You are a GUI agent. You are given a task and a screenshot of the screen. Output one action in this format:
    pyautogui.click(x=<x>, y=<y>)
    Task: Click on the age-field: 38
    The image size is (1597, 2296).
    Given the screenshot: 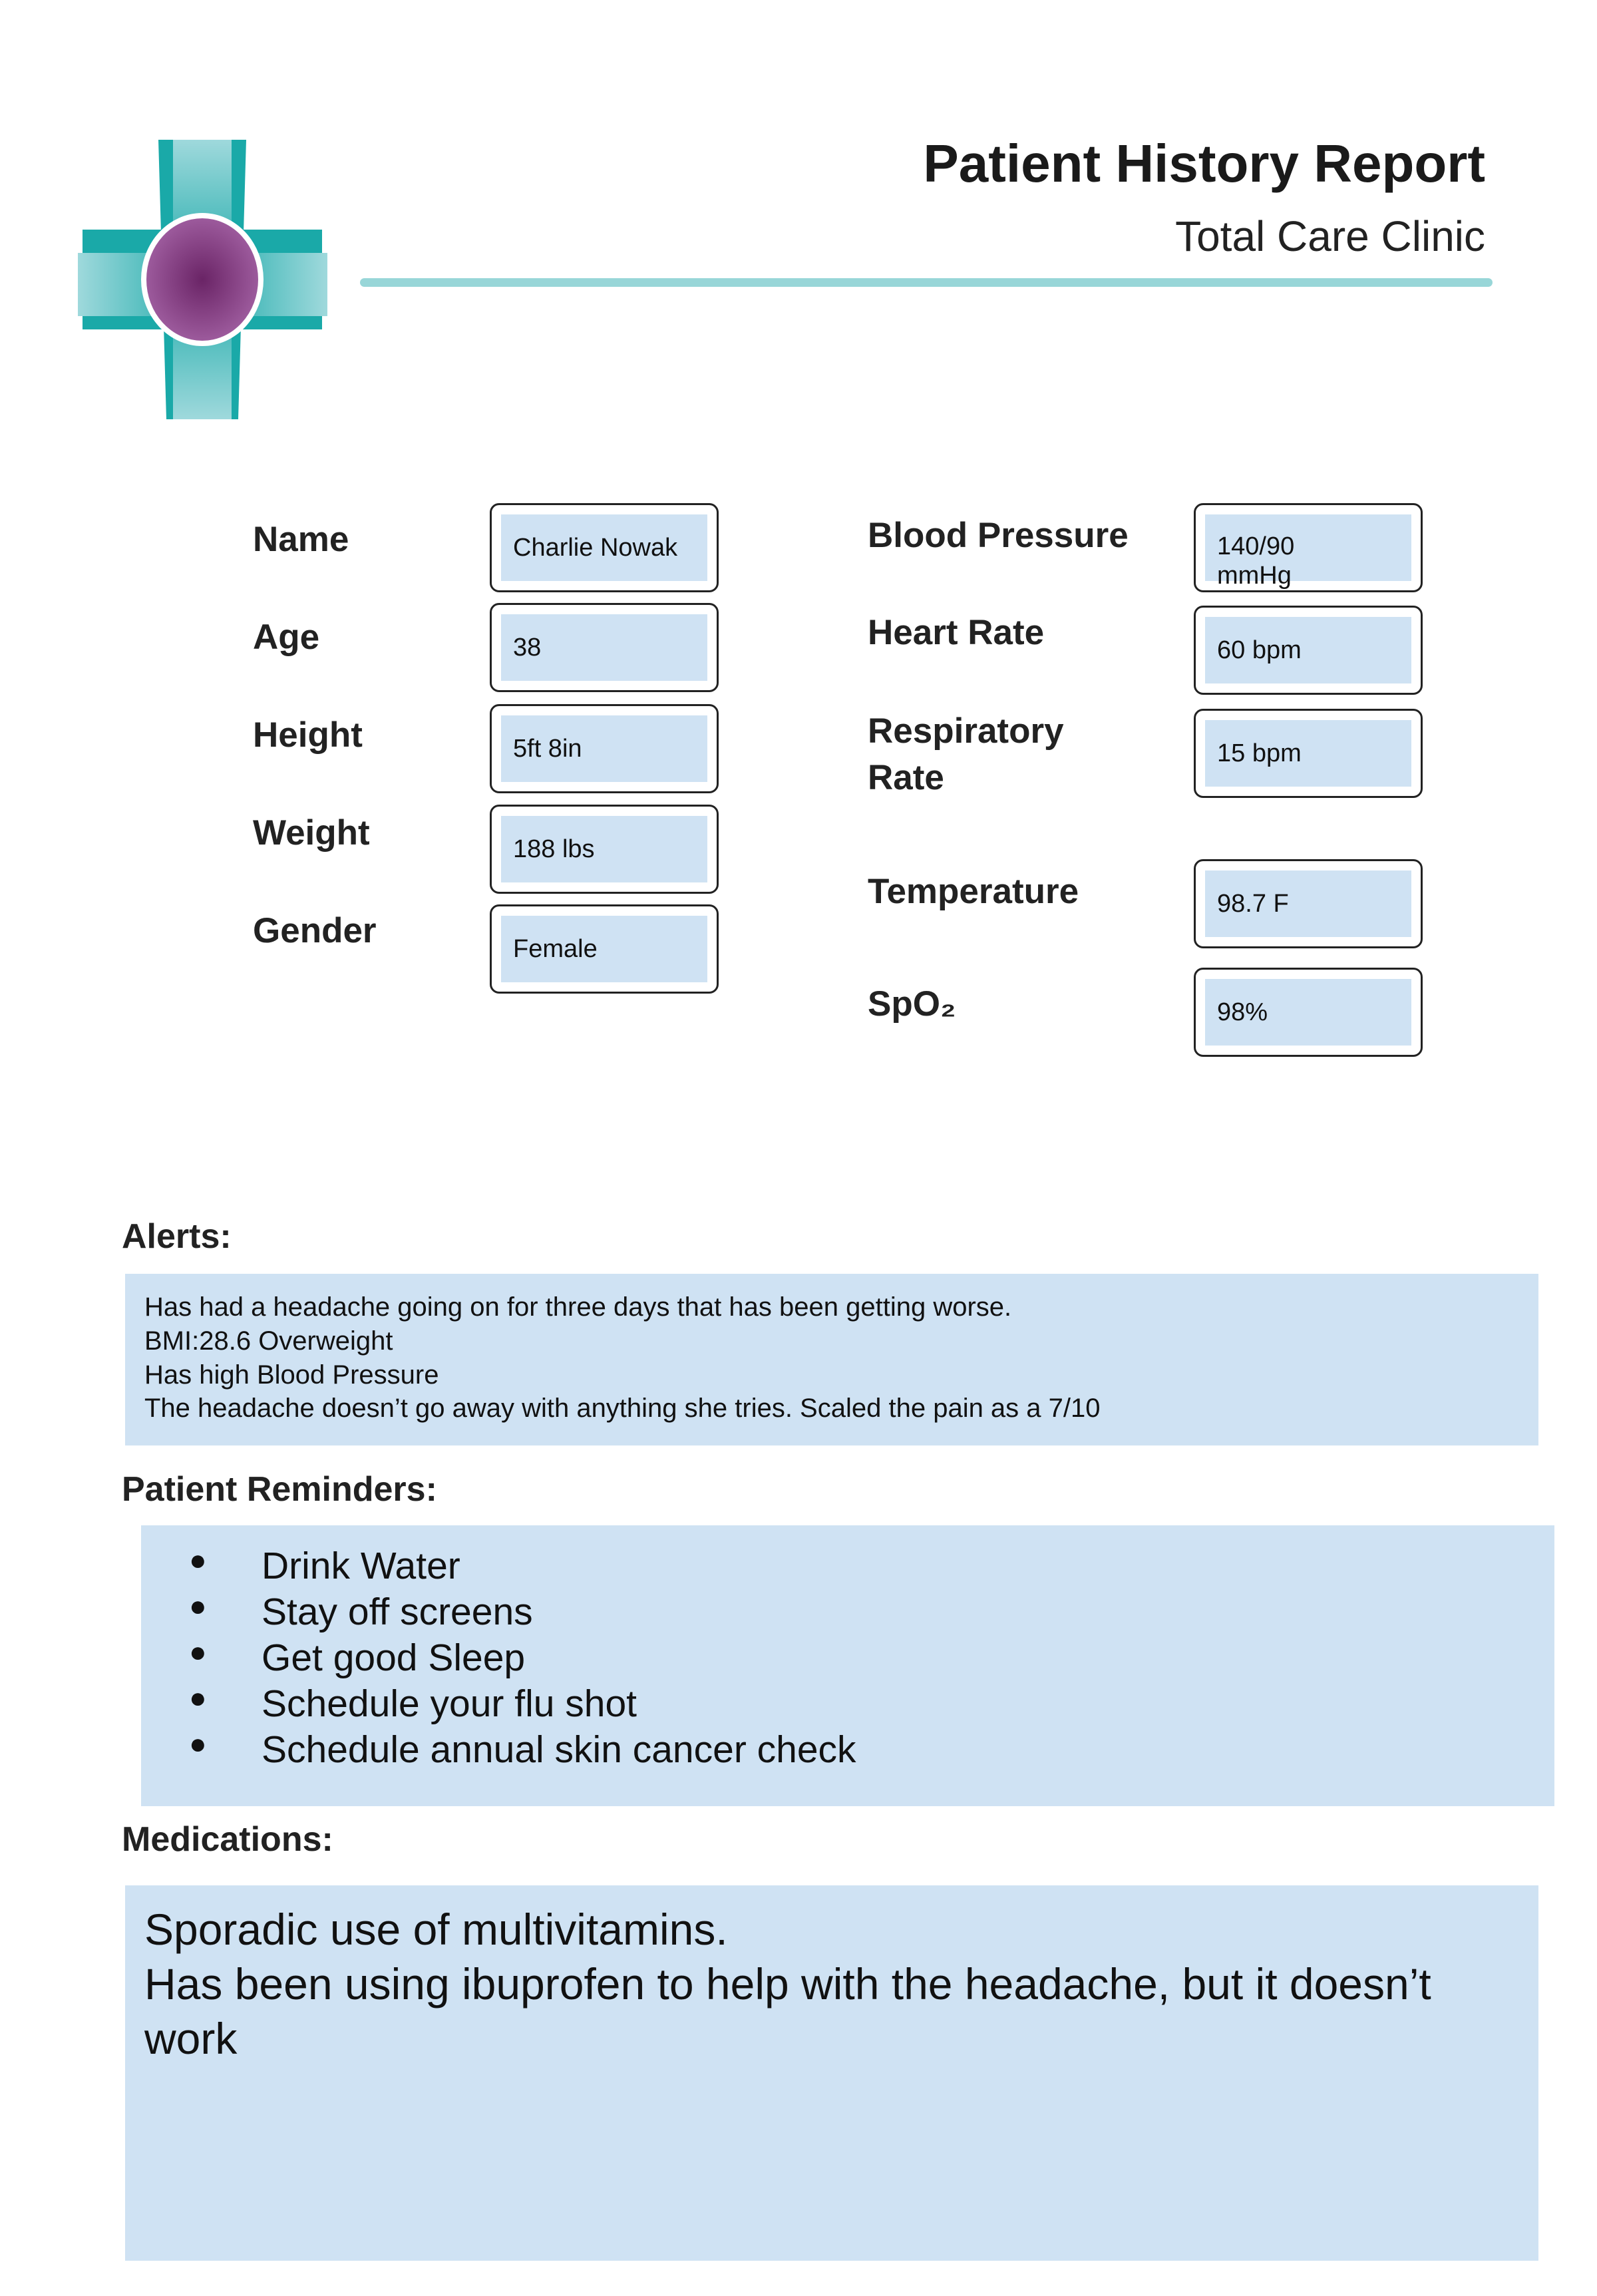 What is the action you would take?
    pyautogui.click(x=604, y=647)
    